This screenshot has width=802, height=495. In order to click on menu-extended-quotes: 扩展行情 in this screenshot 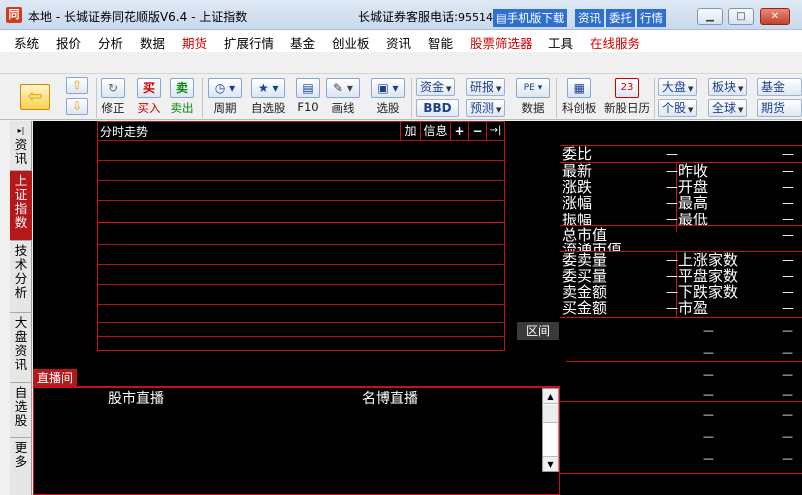, I will do `click(249, 42)`.